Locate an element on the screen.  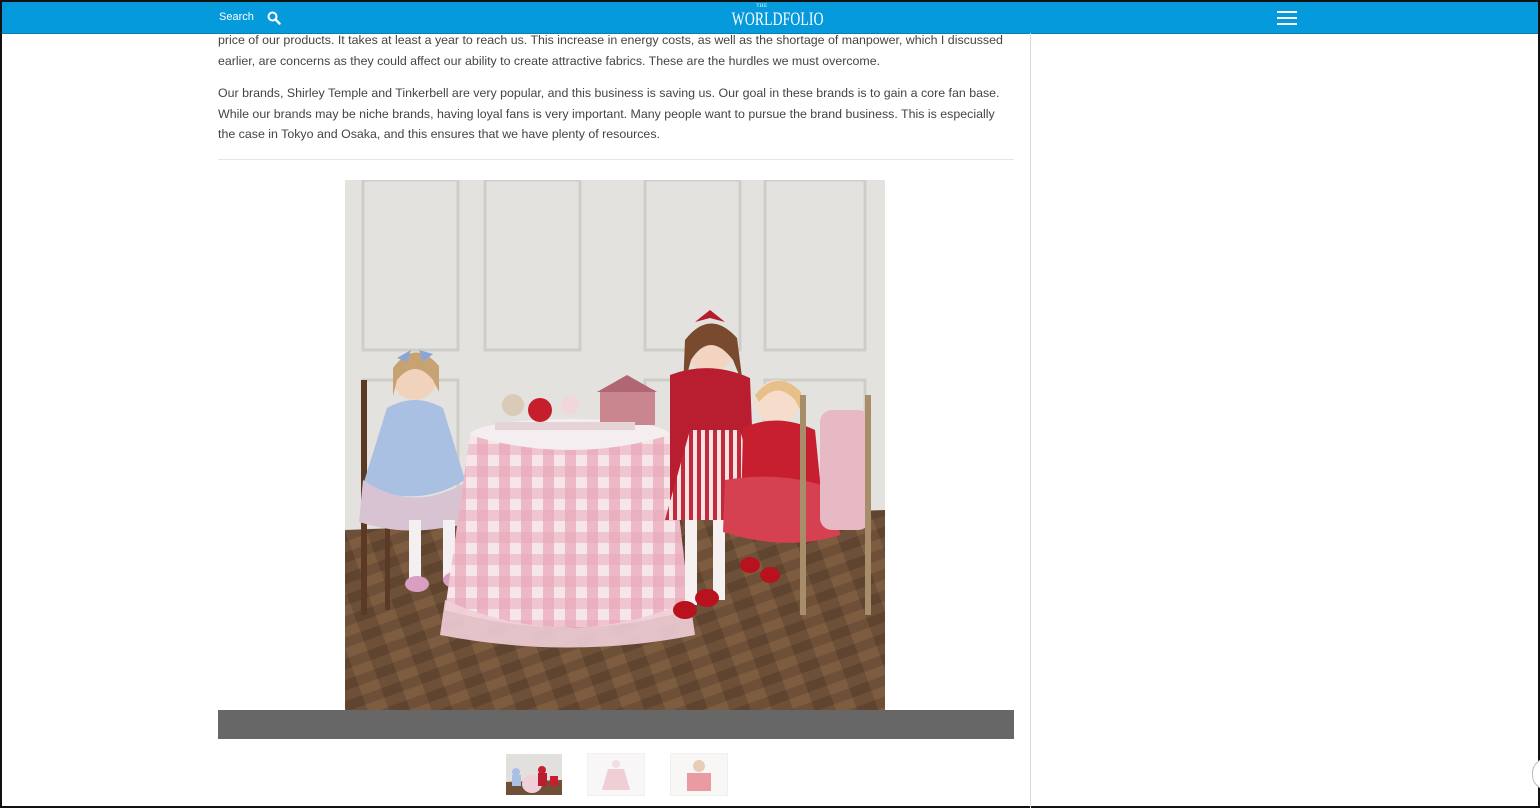
site-logo: THE WORLDFOLIO is located at coordinates (772, 18).